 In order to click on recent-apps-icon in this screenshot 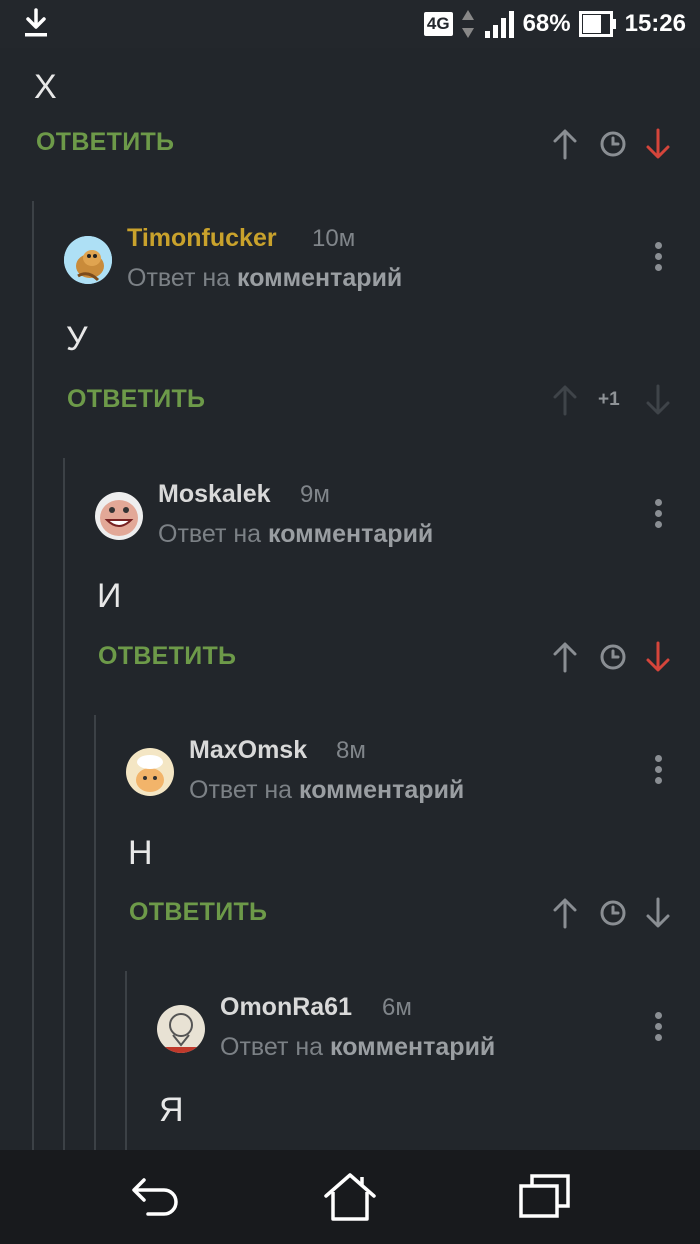, I will do `click(545, 1196)`.